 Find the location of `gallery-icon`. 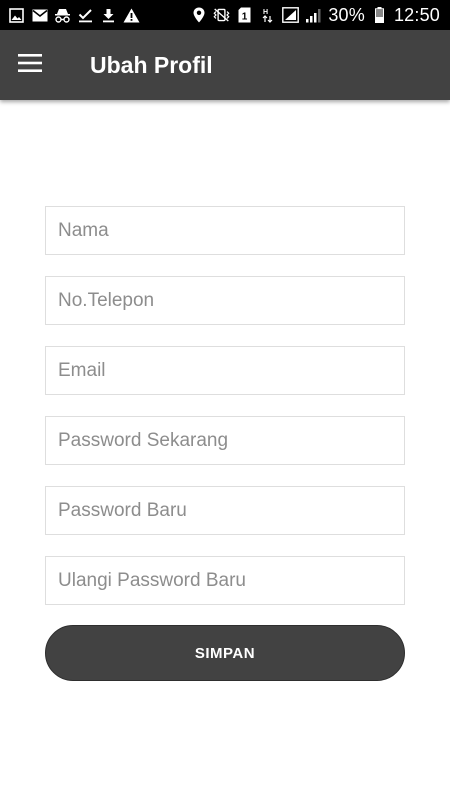

gallery-icon is located at coordinates (16, 15).